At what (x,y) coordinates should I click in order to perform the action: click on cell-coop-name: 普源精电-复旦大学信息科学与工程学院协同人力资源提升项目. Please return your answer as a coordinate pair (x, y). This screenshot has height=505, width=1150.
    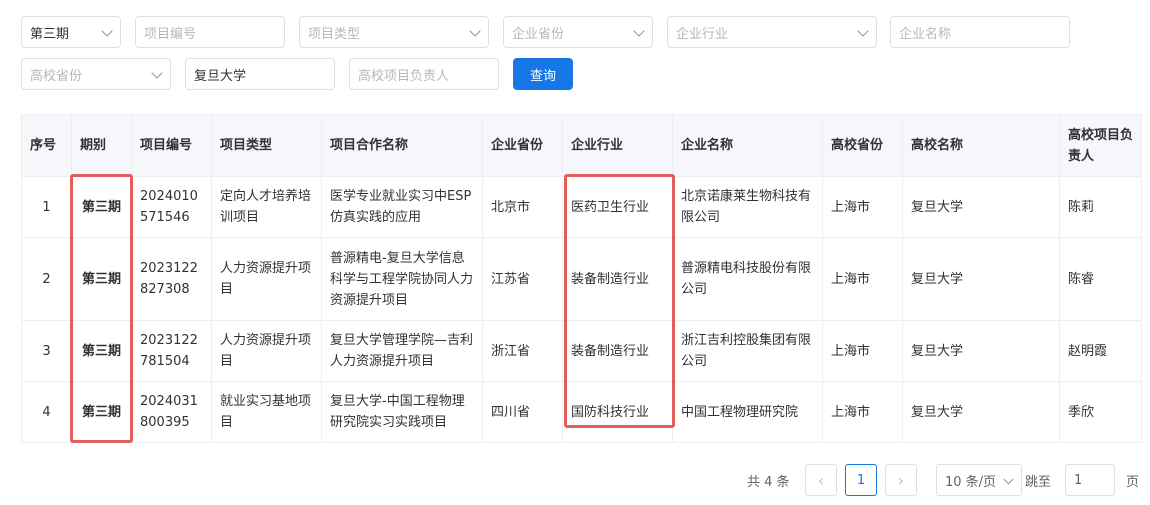
    Looking at the image, I should click on (402, 279).